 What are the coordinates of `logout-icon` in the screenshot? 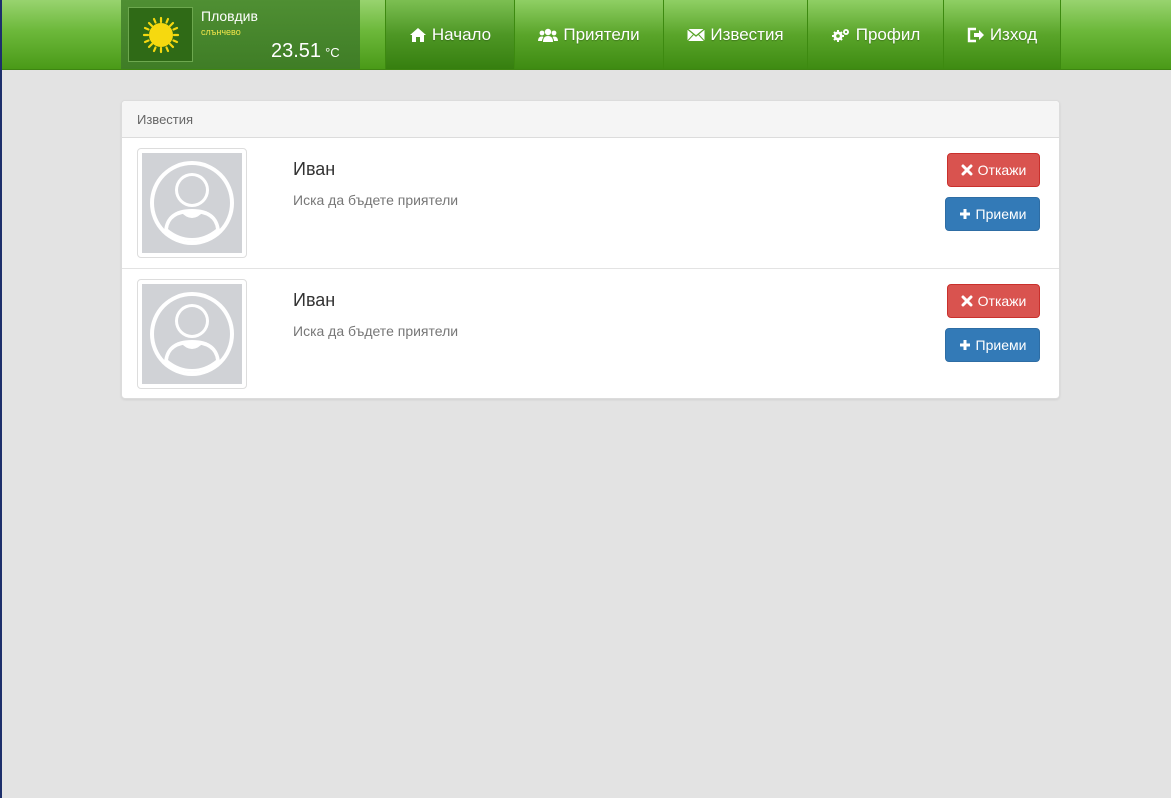 It's located at (975, 34).